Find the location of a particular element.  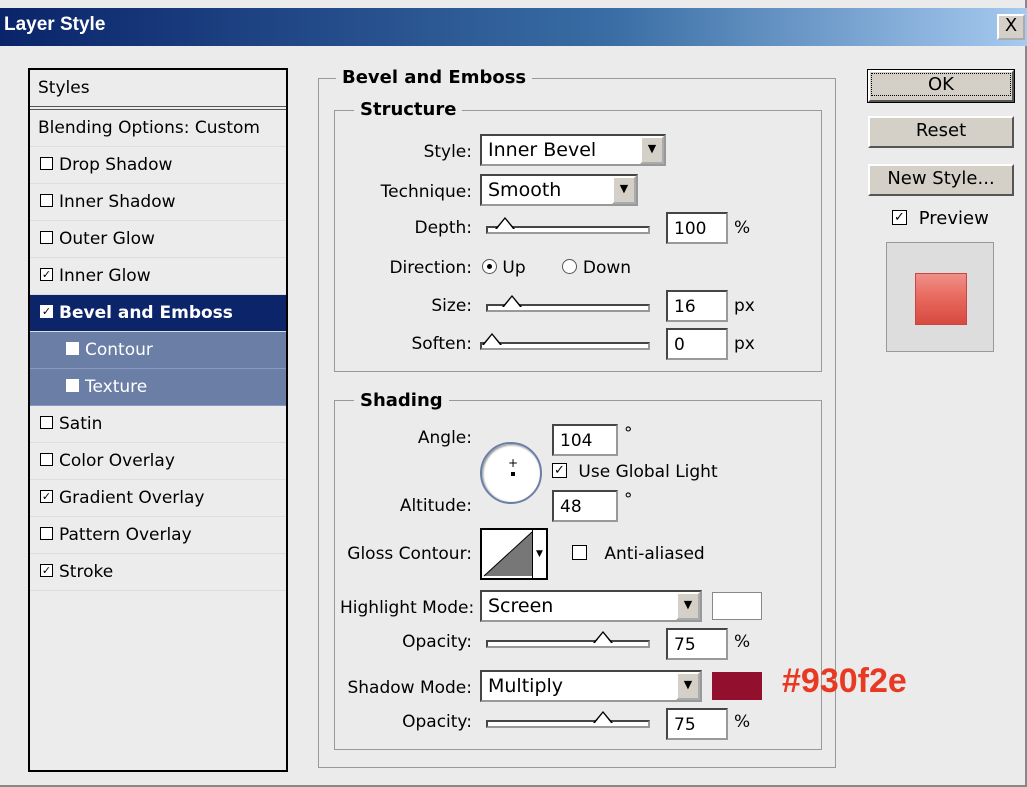

blending-options-item: Blending Options: Custom is located at coordinates (158, 128).